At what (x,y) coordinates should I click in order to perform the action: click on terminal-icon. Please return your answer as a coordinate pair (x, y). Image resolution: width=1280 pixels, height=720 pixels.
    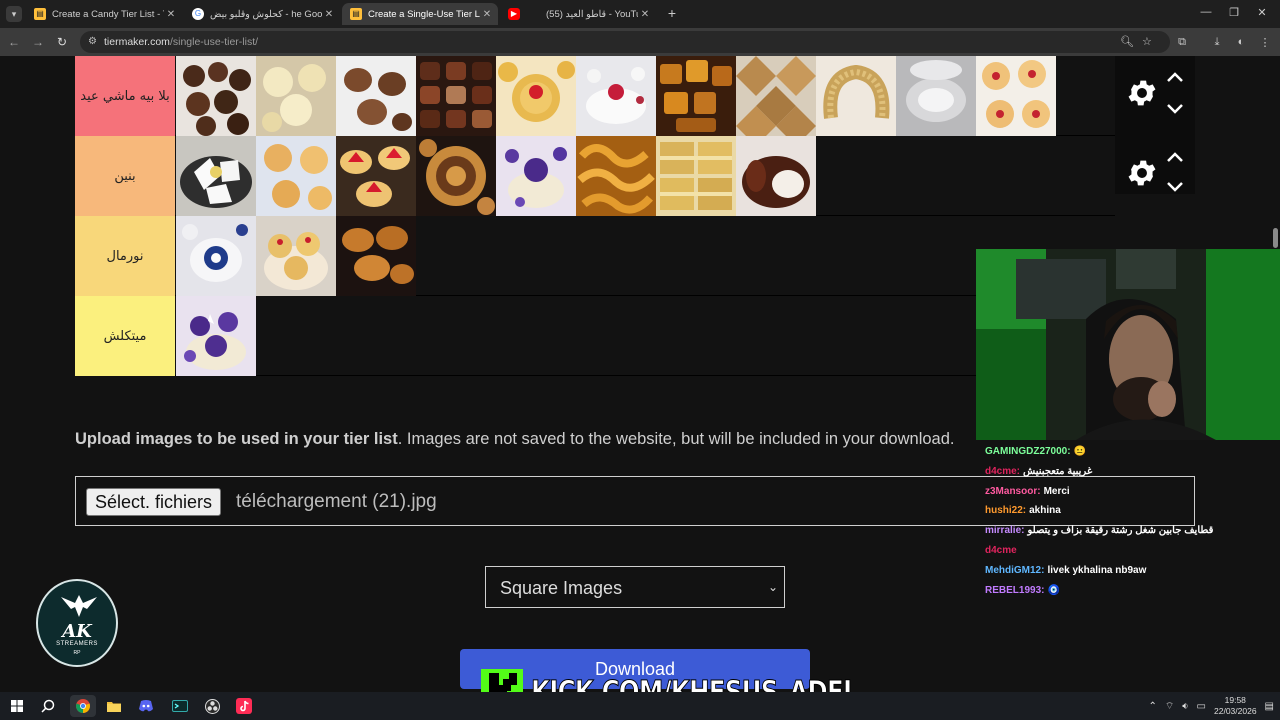
    Looking at the image, I should click on (180, 706).